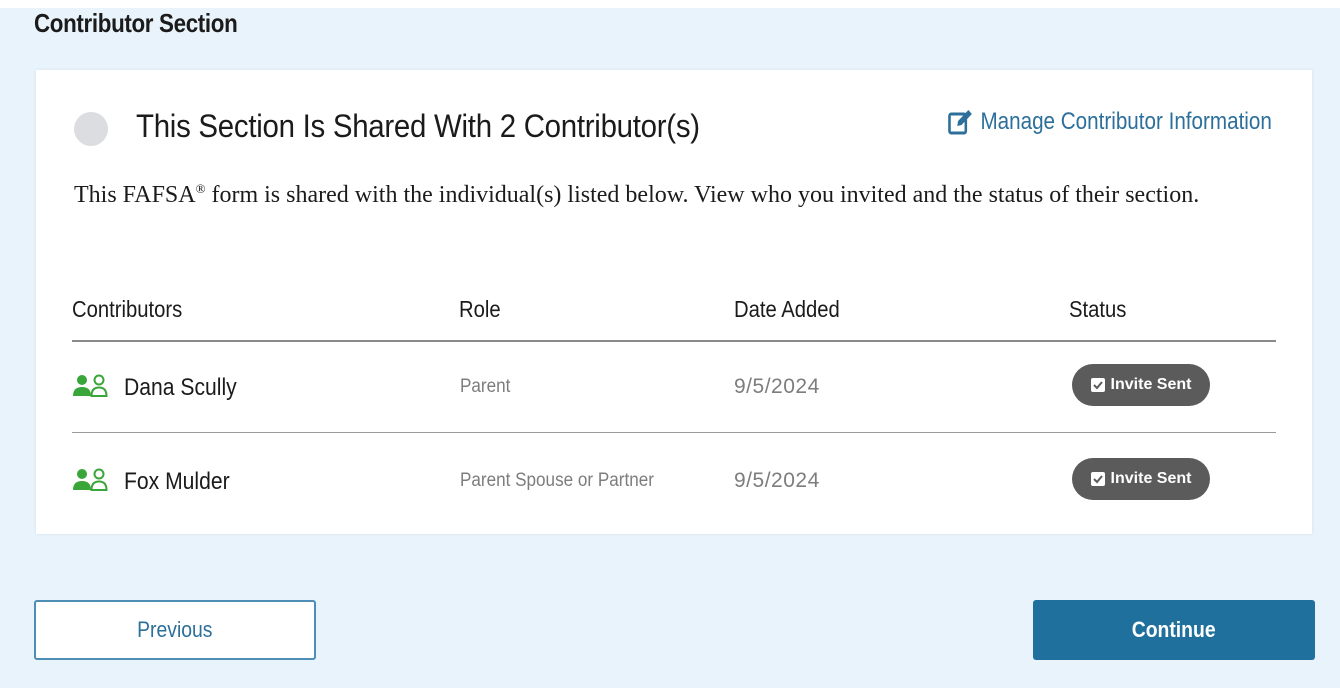 The image size is (1340, 688). What do you see at coordinates (670, 4) in the screenshot?
I see `top-strip` at bounding box center [670, 4].